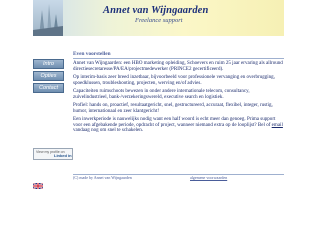 The height and width of the screenshot is (240, 320). What do you see at coordinates (48, 64) in the screenshot?
I see `nav-item-intro: Intro` at bounding box center [48, 64].